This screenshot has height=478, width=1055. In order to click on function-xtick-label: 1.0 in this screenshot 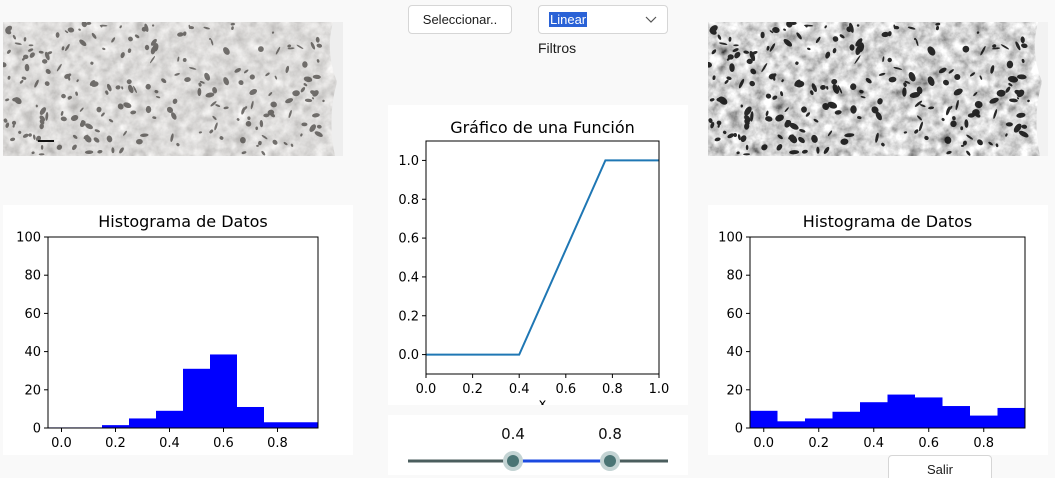, I will do `click(659, 389)`.